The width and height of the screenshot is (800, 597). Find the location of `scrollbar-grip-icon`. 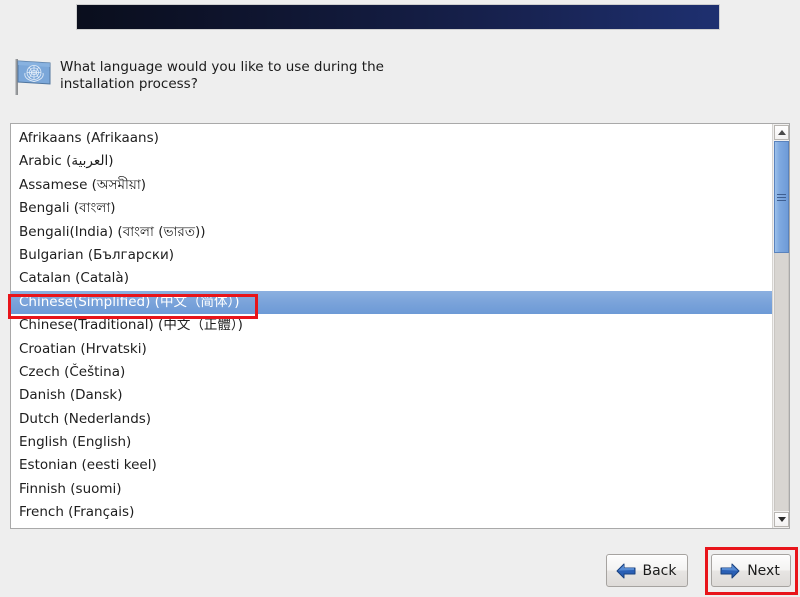

scrollbar-grip-icon is located at coordinates (781, 197).